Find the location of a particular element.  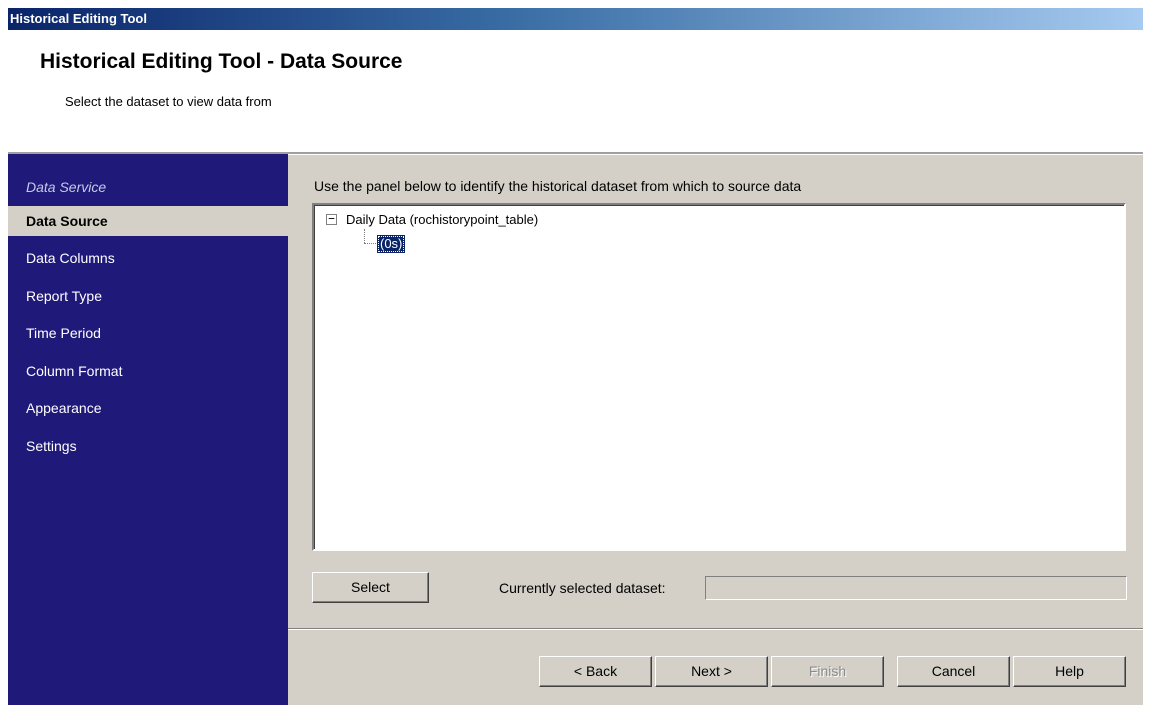

collapse-icon: − is located at coordinates (331, 219).